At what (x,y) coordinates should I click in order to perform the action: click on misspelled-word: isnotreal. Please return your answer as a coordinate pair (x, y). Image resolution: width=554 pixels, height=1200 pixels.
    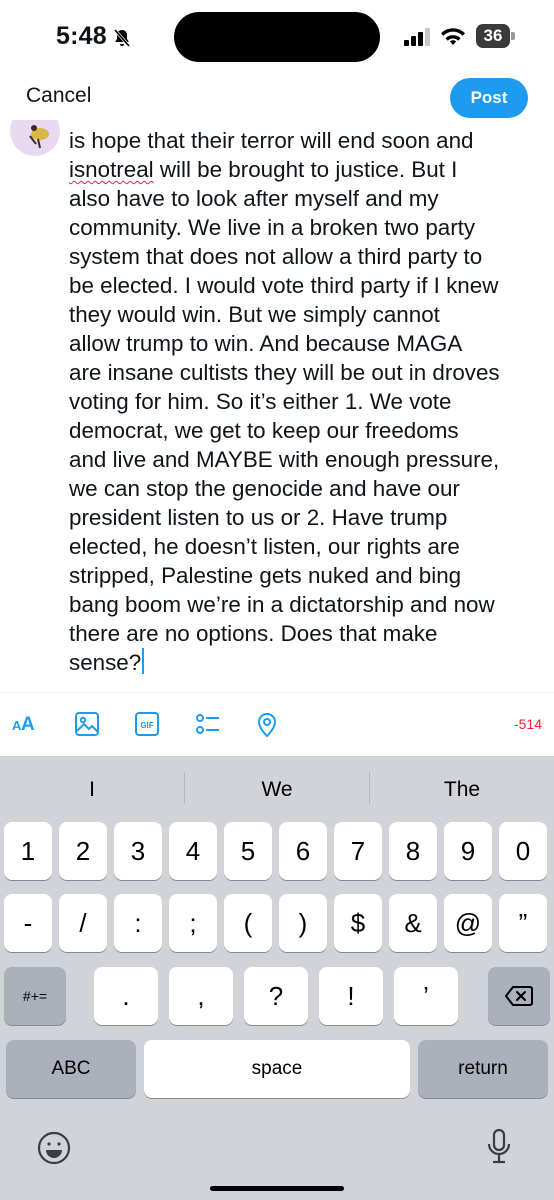
    Looking at the image, I should click on (111, 169).